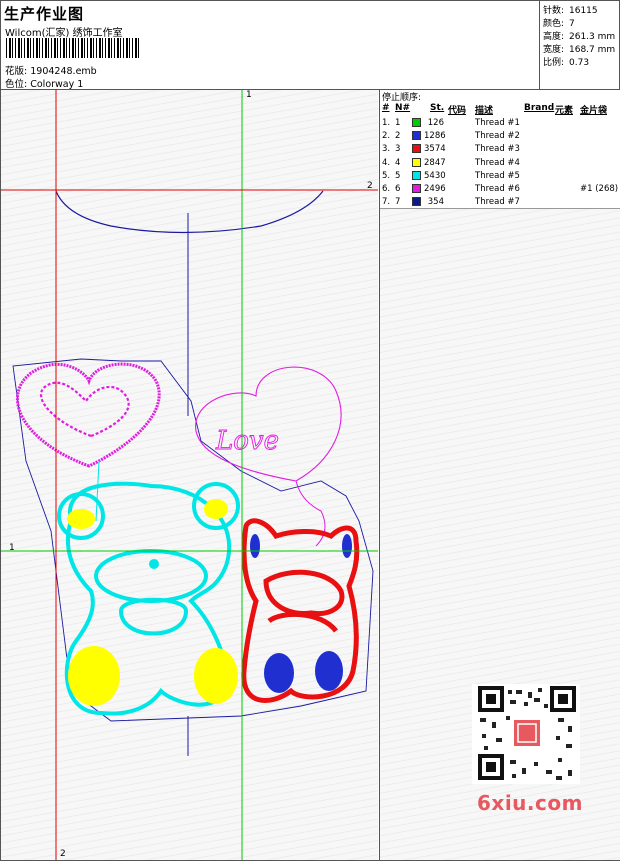 The image size is (620, 861). What do you see at coordinates (84, 409) in the screenshot?
I see `heart-inner-zigzag` at bounding box center [84, 409].